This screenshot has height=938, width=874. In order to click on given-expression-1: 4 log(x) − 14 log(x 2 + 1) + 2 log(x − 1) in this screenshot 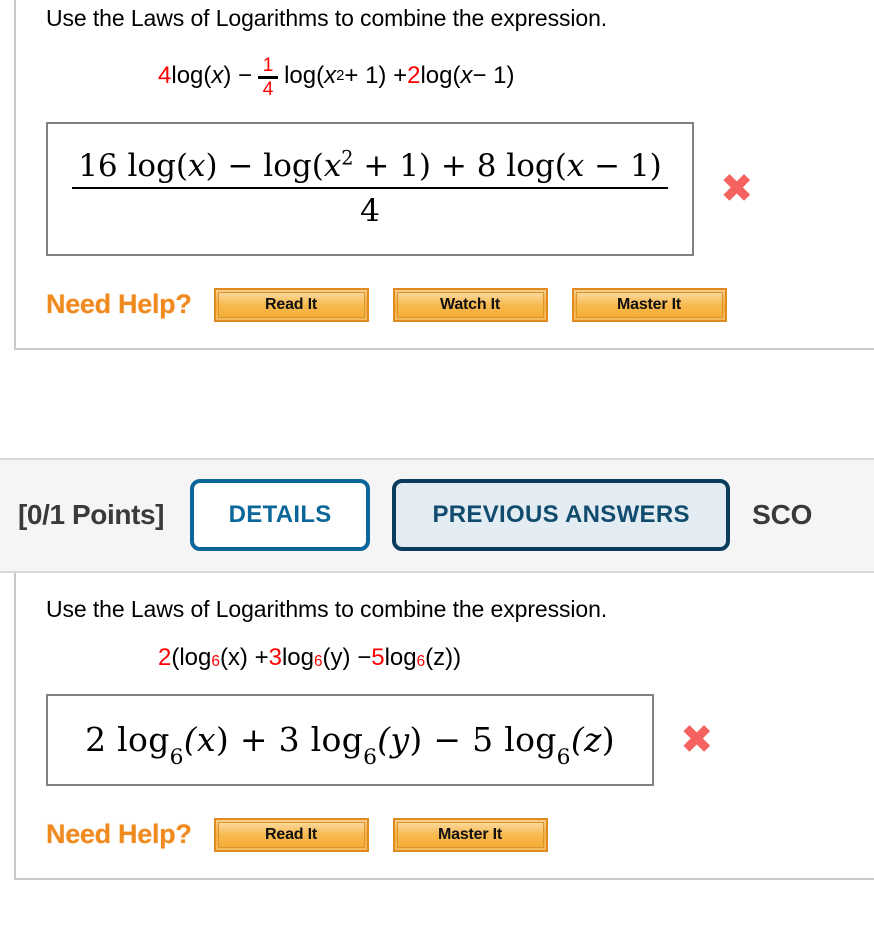, I will do `click(336, 77)`.